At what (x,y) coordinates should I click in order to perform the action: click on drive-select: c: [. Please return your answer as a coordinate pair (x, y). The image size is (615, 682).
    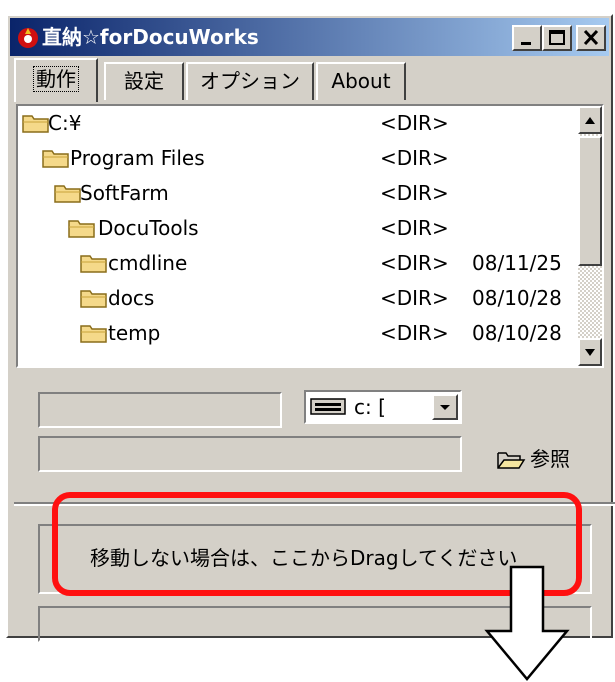
    Looking at the image, I should click on (383, 407).